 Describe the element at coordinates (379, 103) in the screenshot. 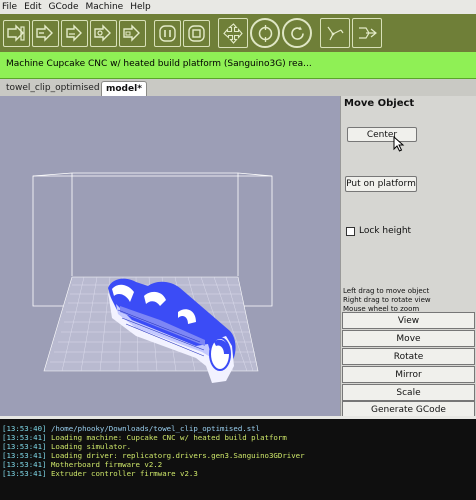

I see `panel-title: Move Object` at that location.